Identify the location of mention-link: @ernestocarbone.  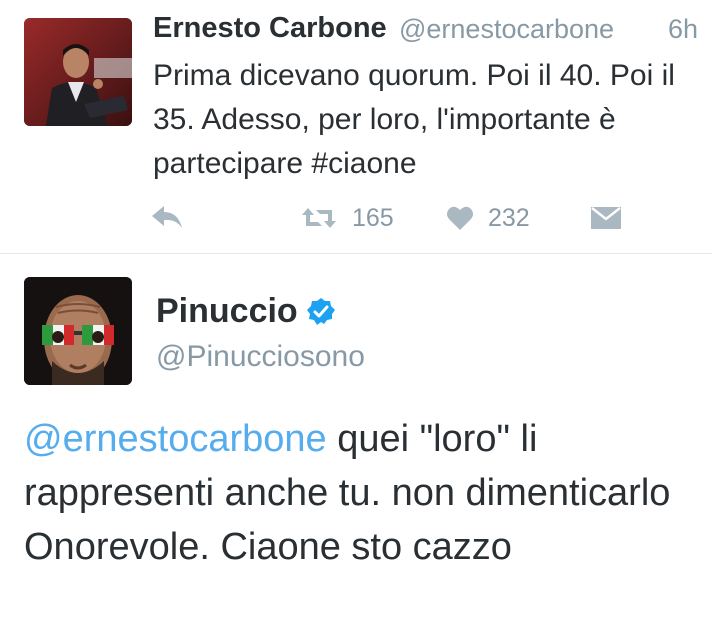
(175, 439).